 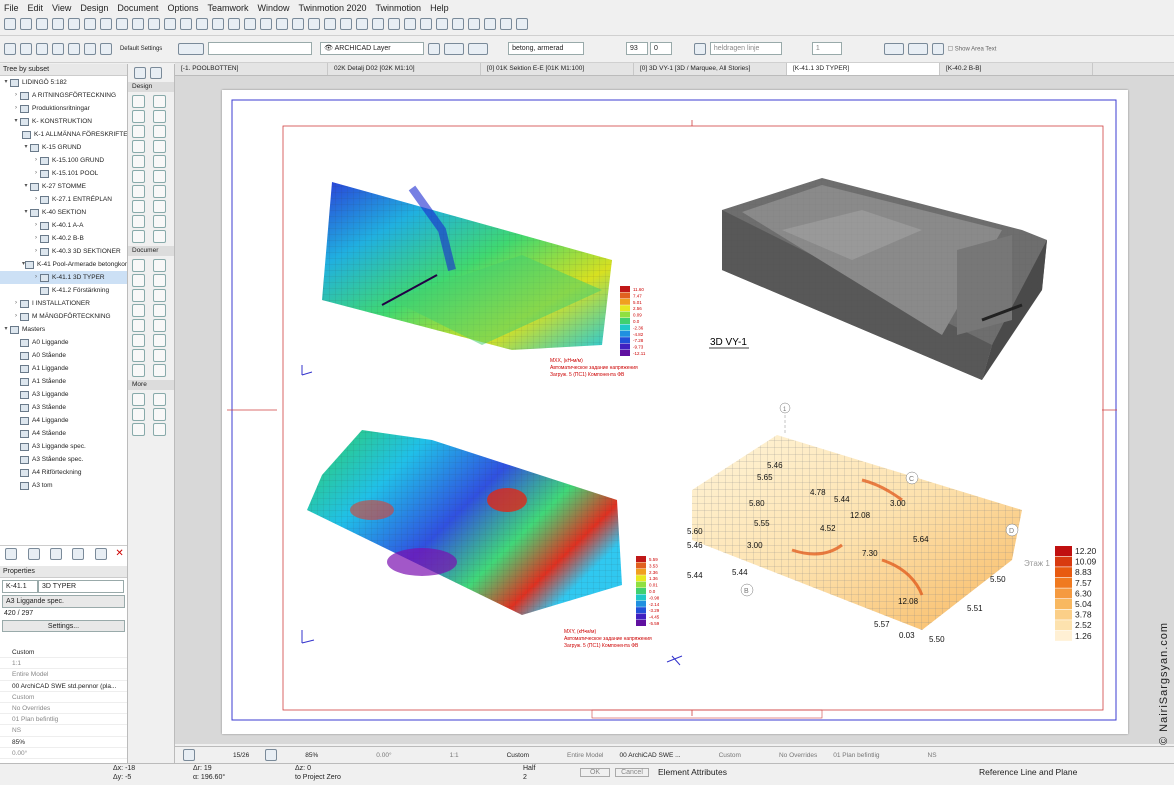 I want to click on dropdown-icon, so click(x=42, y=48).